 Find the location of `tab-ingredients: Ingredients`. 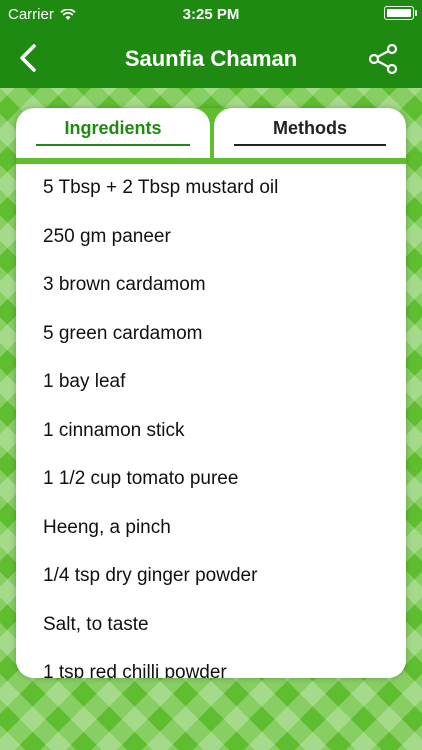

tab-ingredients: Ingredients is located at coordinates (113, 133).